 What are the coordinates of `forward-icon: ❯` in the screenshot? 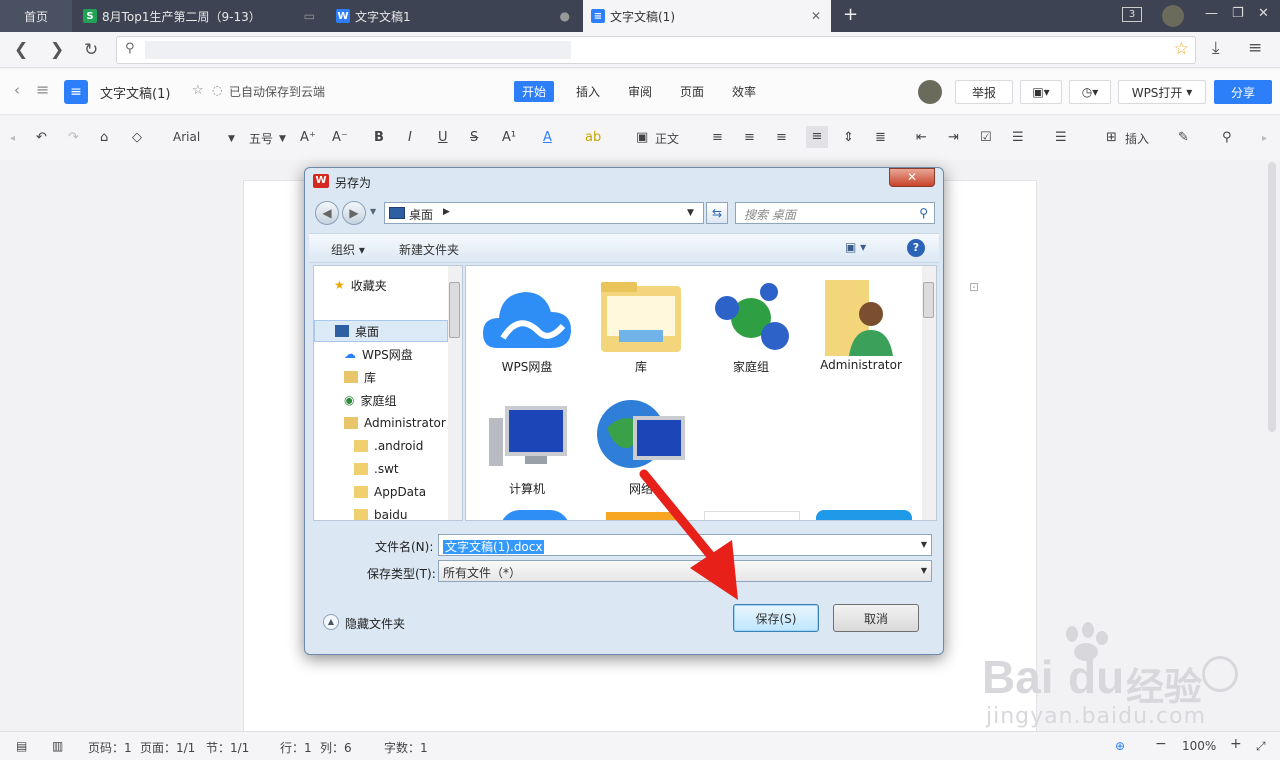 It's located at (57, 50).